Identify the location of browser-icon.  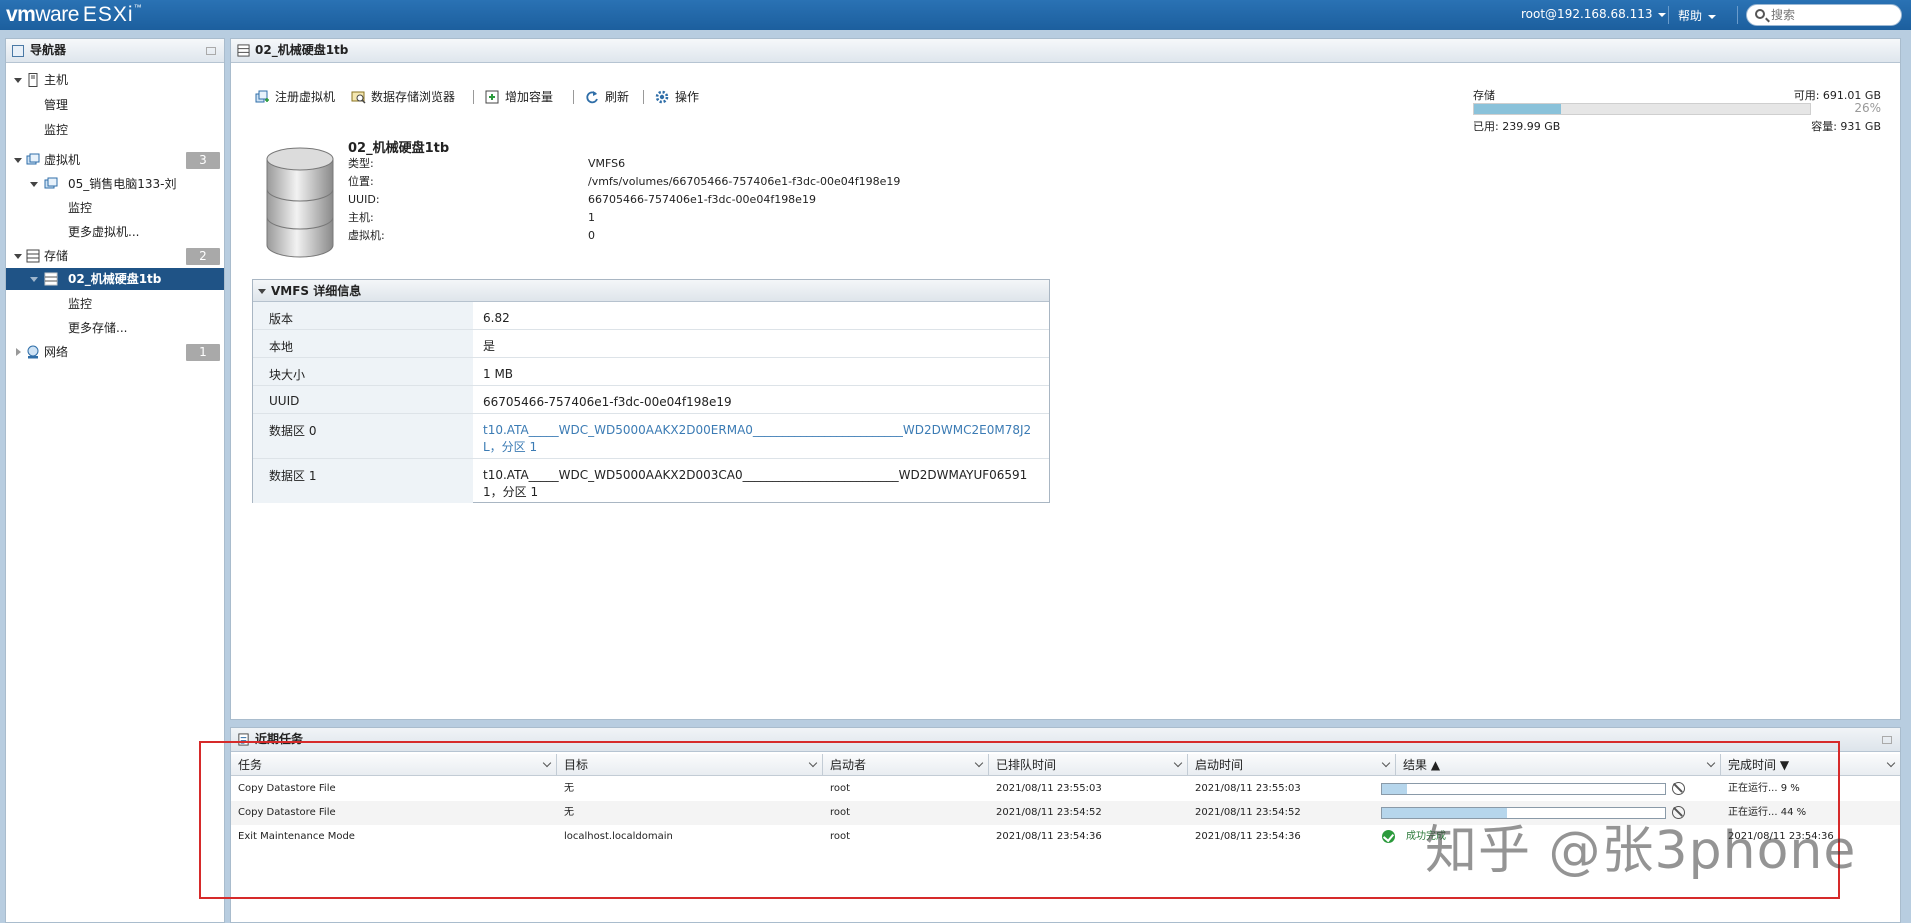
(358, 97).